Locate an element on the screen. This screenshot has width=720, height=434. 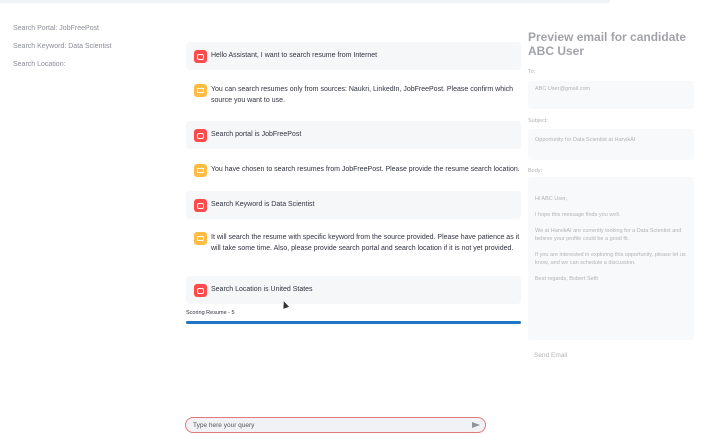
query-input-container is located at coordinates (335, 425).